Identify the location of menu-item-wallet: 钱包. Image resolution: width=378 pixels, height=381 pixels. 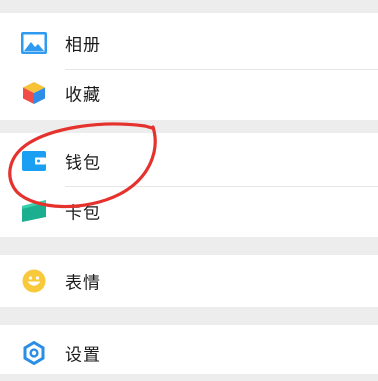
(189, 161).